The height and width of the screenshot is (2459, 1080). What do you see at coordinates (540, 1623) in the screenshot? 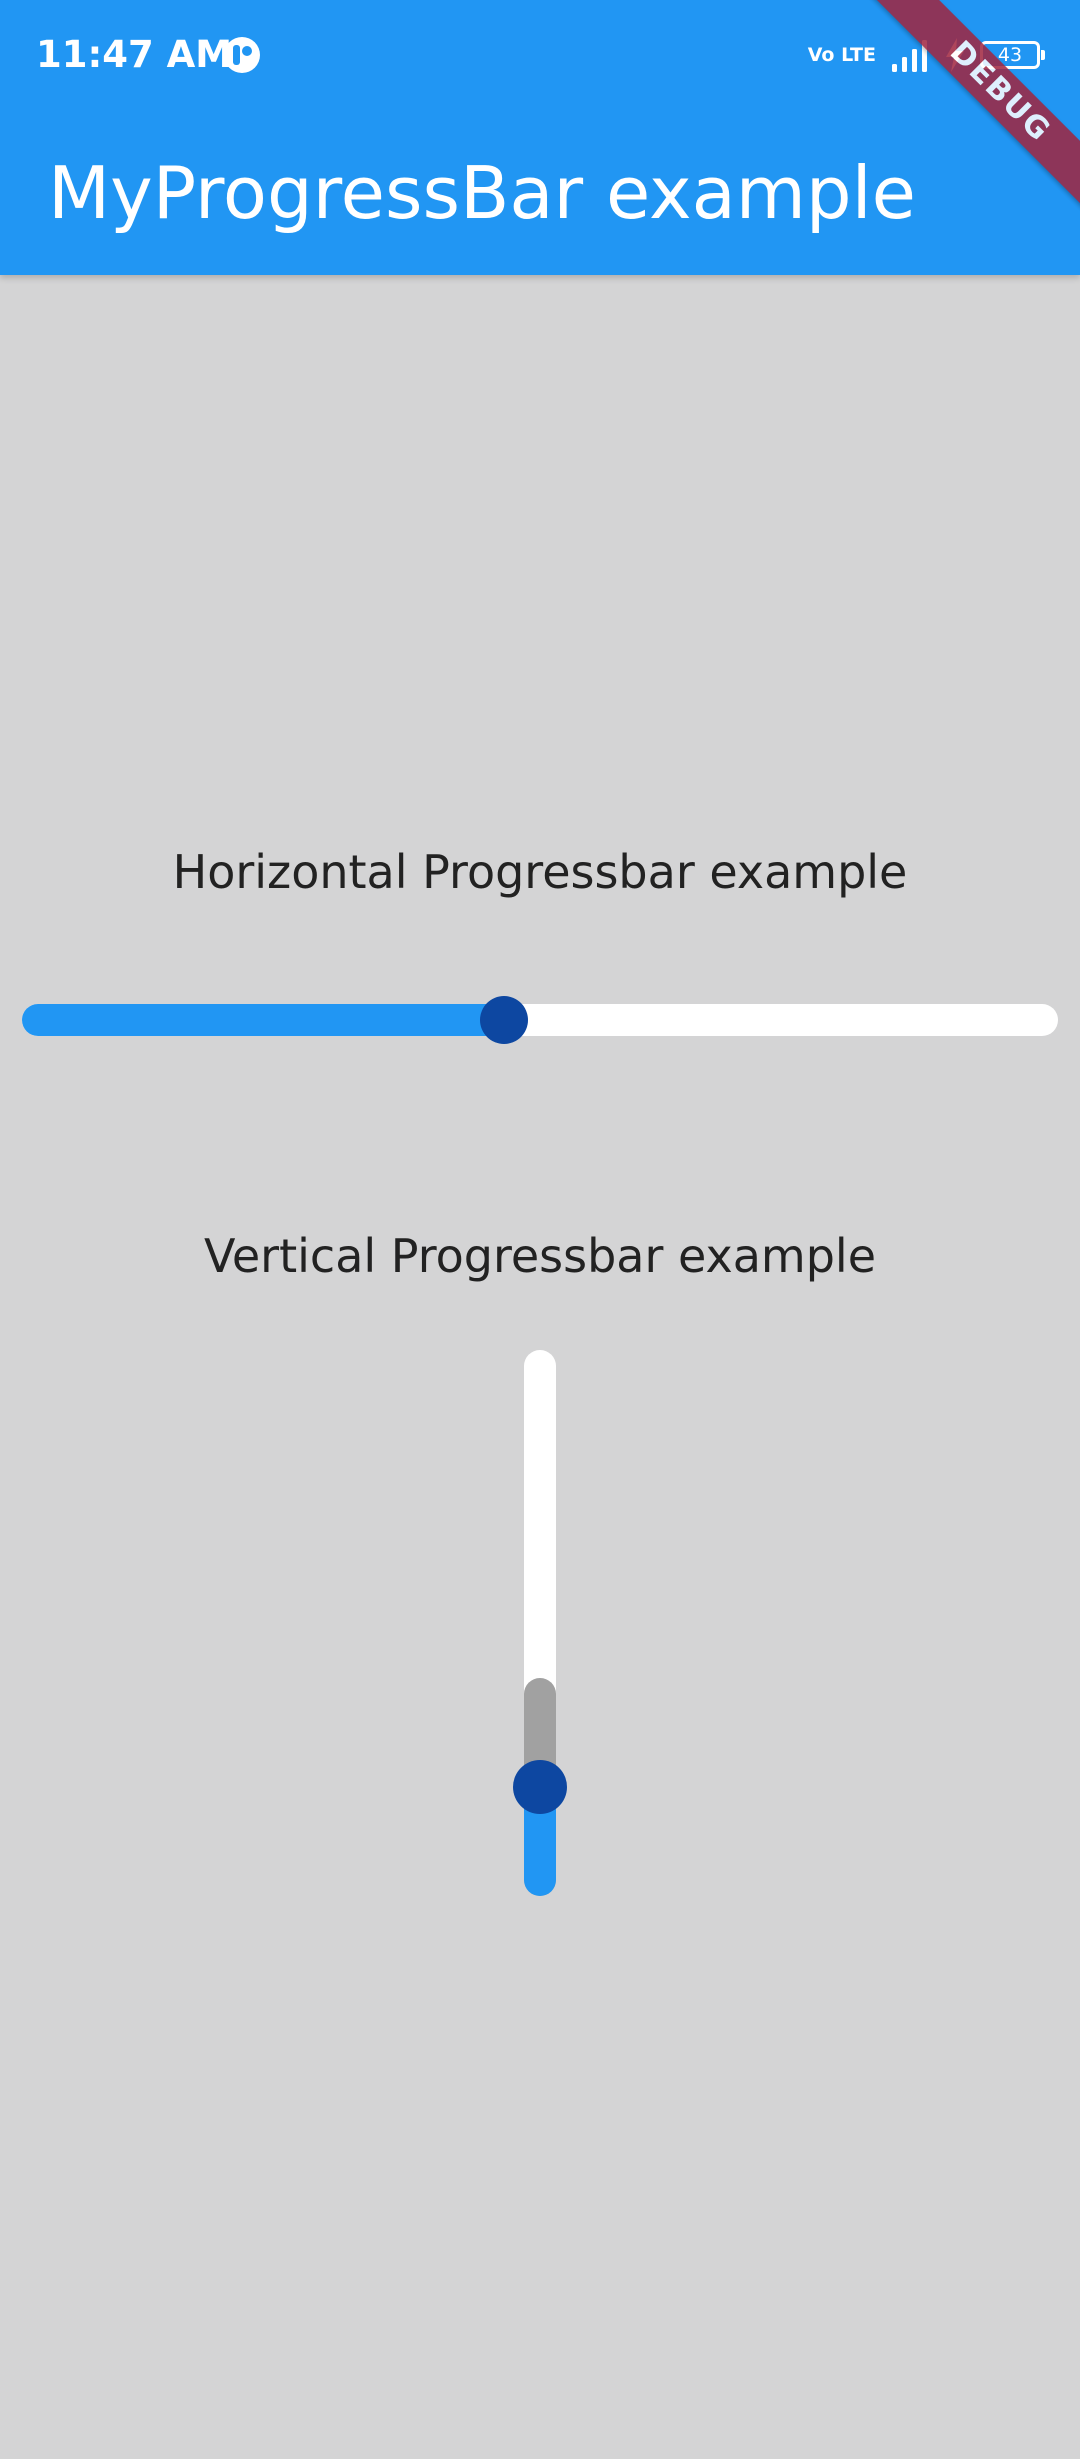
I see `vertical-progressbar` at bounding box center [540, 1623].